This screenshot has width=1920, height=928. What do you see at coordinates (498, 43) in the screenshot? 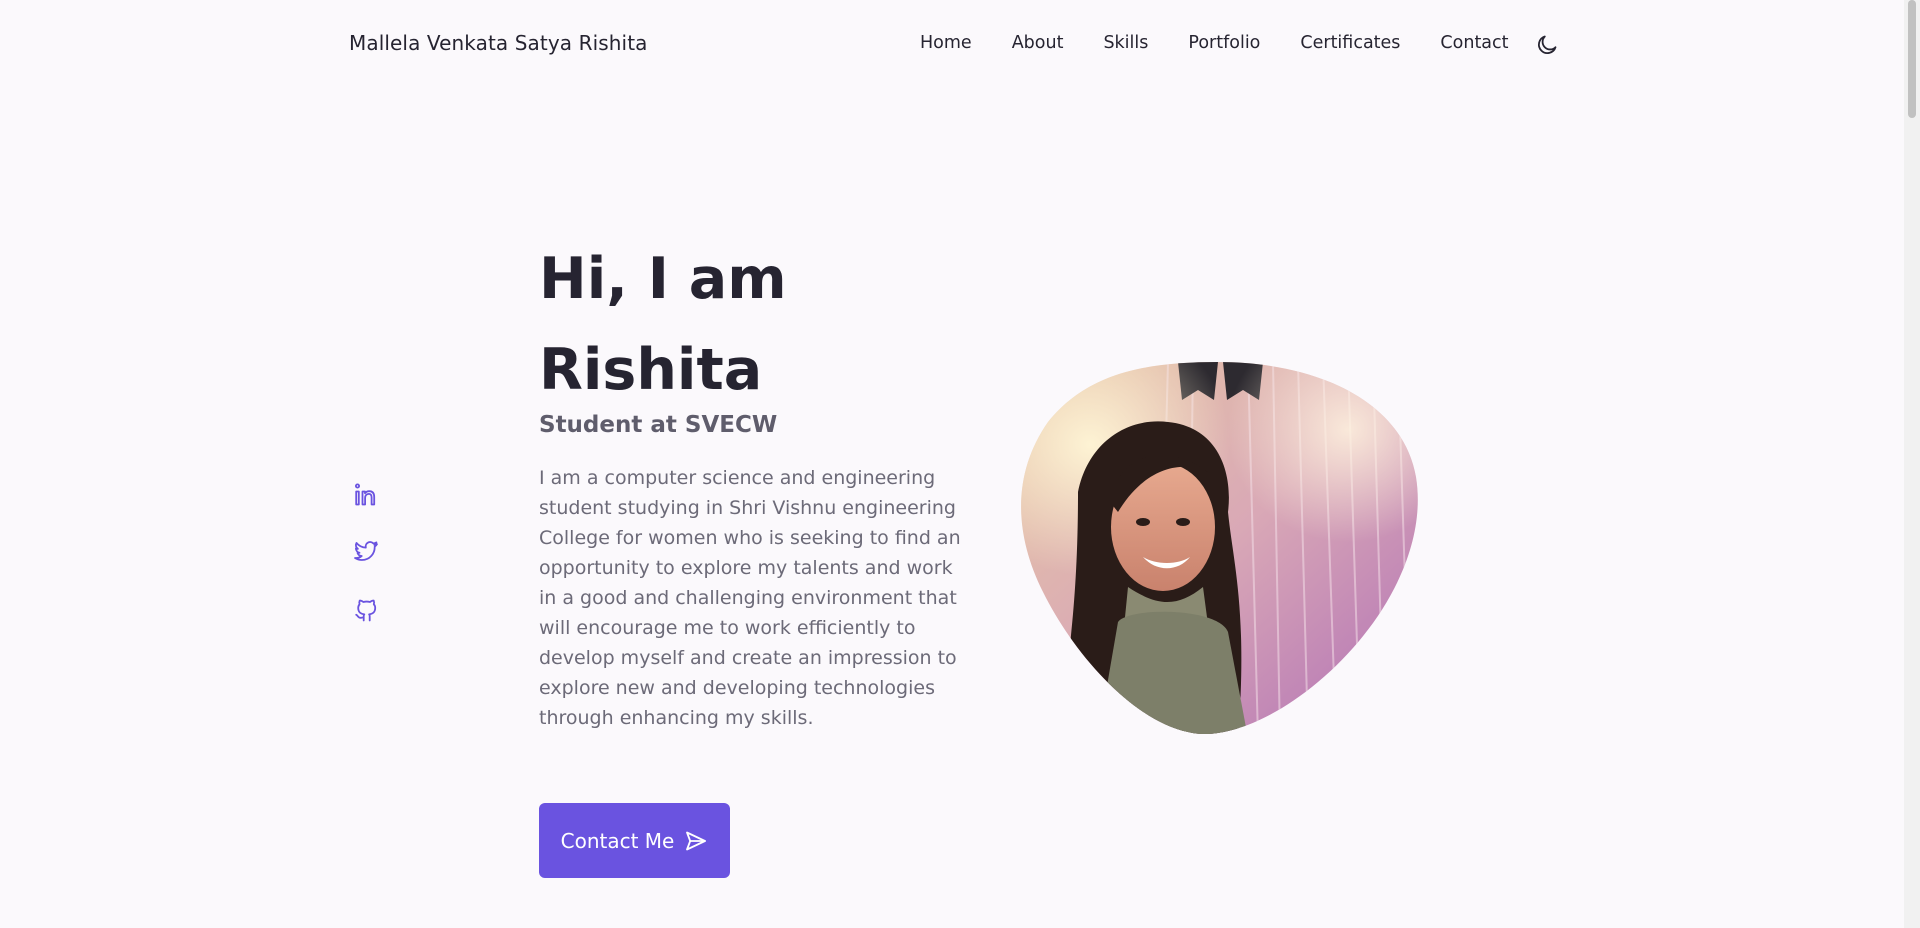
I see `site-logo: Mallela Venkata Satya Rishita` at bounding box center [498, 43].